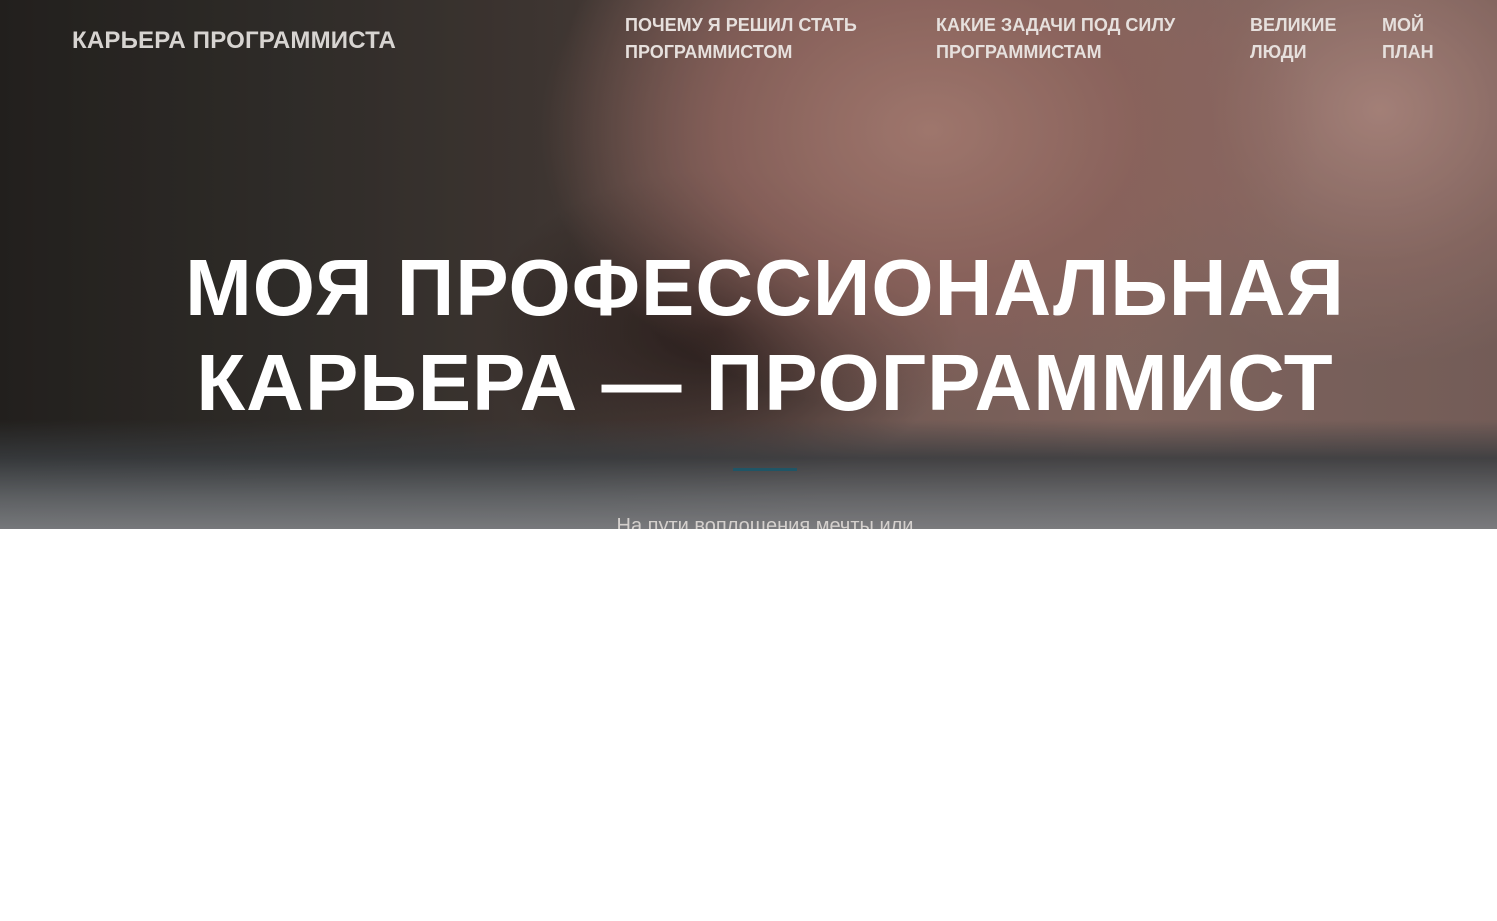 Image resolution: width=1497 pixels, height=921 pixels. I want to click on hero-divider, so click(765, 469).